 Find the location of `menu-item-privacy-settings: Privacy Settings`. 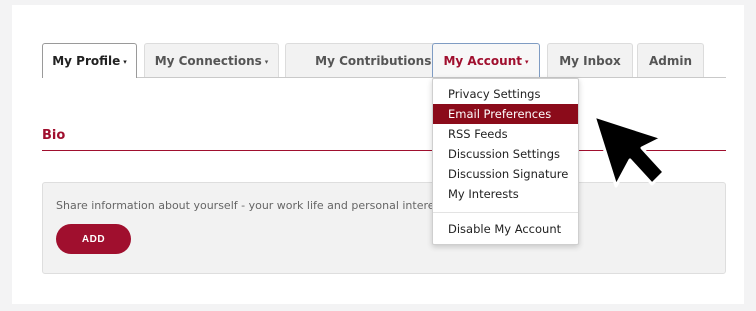

menu-item-privacy-settings: Privacy Settings is located at coordinates (505, 94).